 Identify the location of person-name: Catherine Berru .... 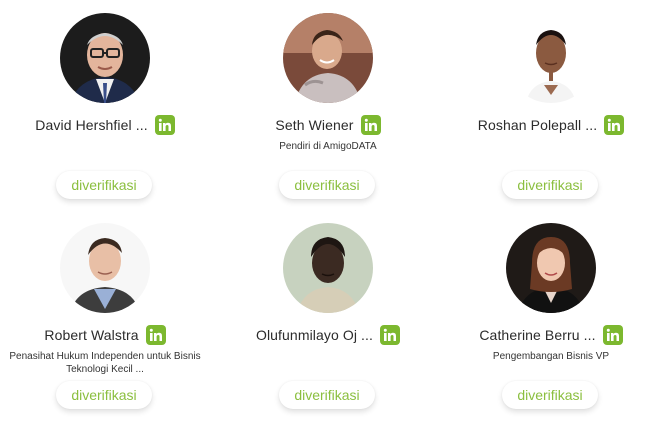
(537, 335).